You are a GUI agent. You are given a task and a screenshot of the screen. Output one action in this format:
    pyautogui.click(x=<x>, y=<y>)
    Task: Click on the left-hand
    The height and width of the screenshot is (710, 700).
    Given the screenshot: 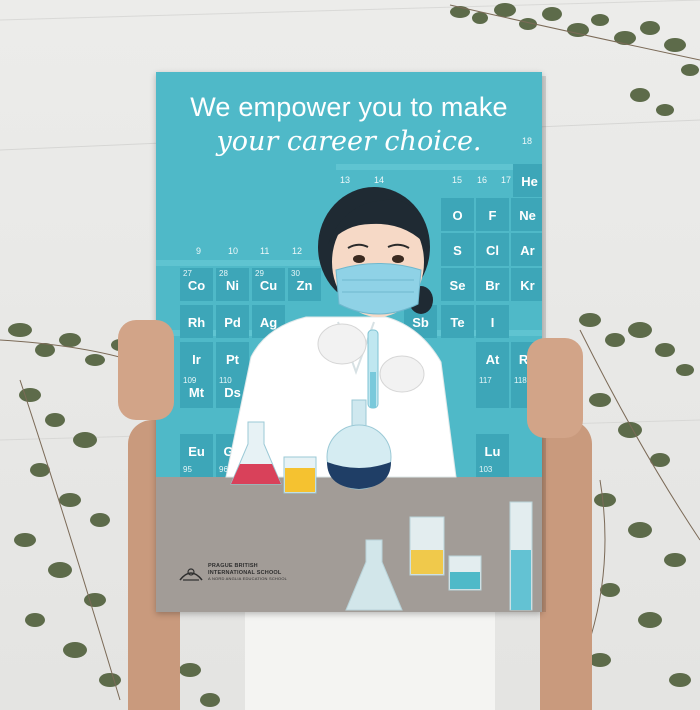 What is the action you would take?
    pyautogui.click(x=146, y=370)
    